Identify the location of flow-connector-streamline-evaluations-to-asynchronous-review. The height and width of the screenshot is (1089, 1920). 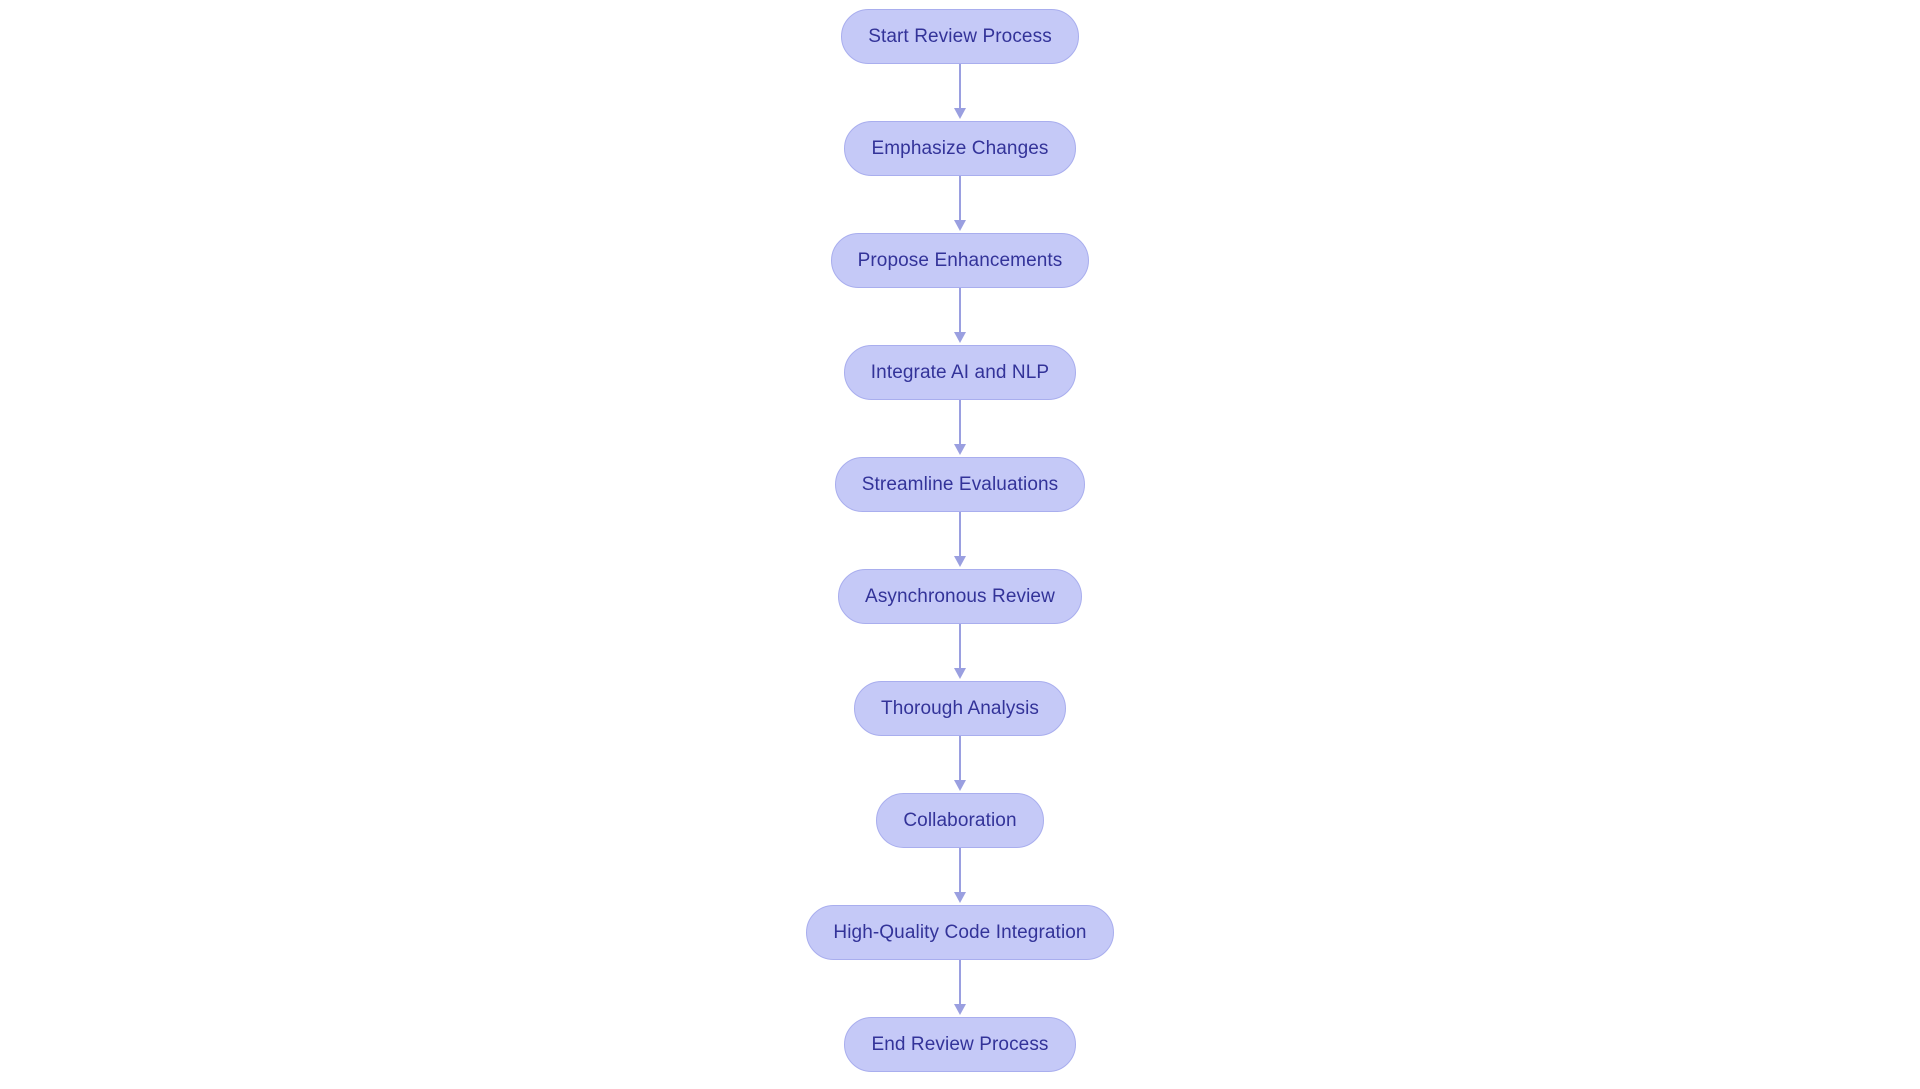
(960, 540).